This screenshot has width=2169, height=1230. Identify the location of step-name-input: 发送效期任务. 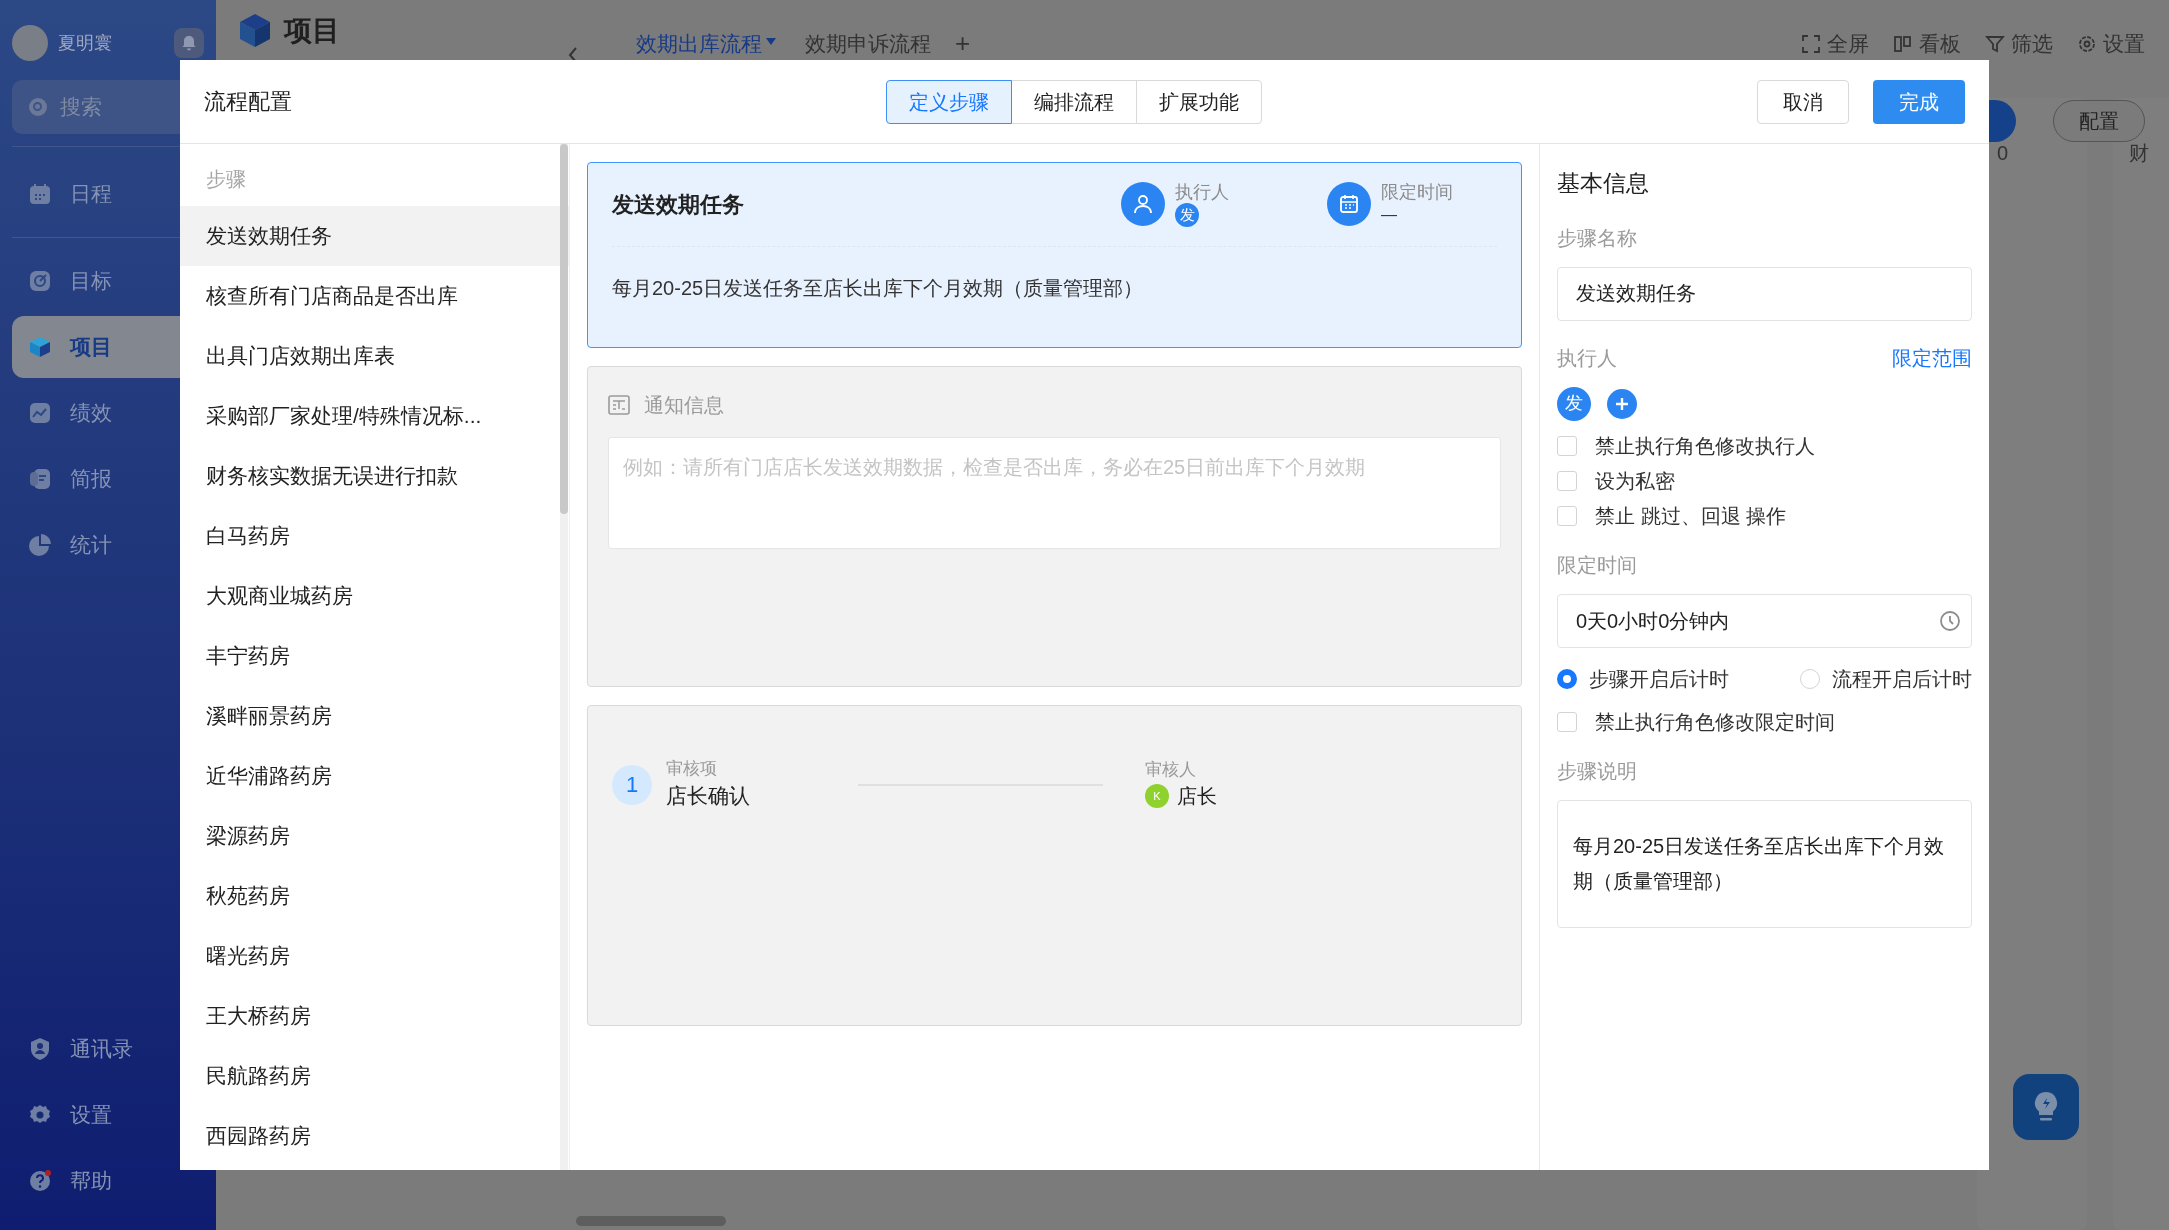
(1764, 293).